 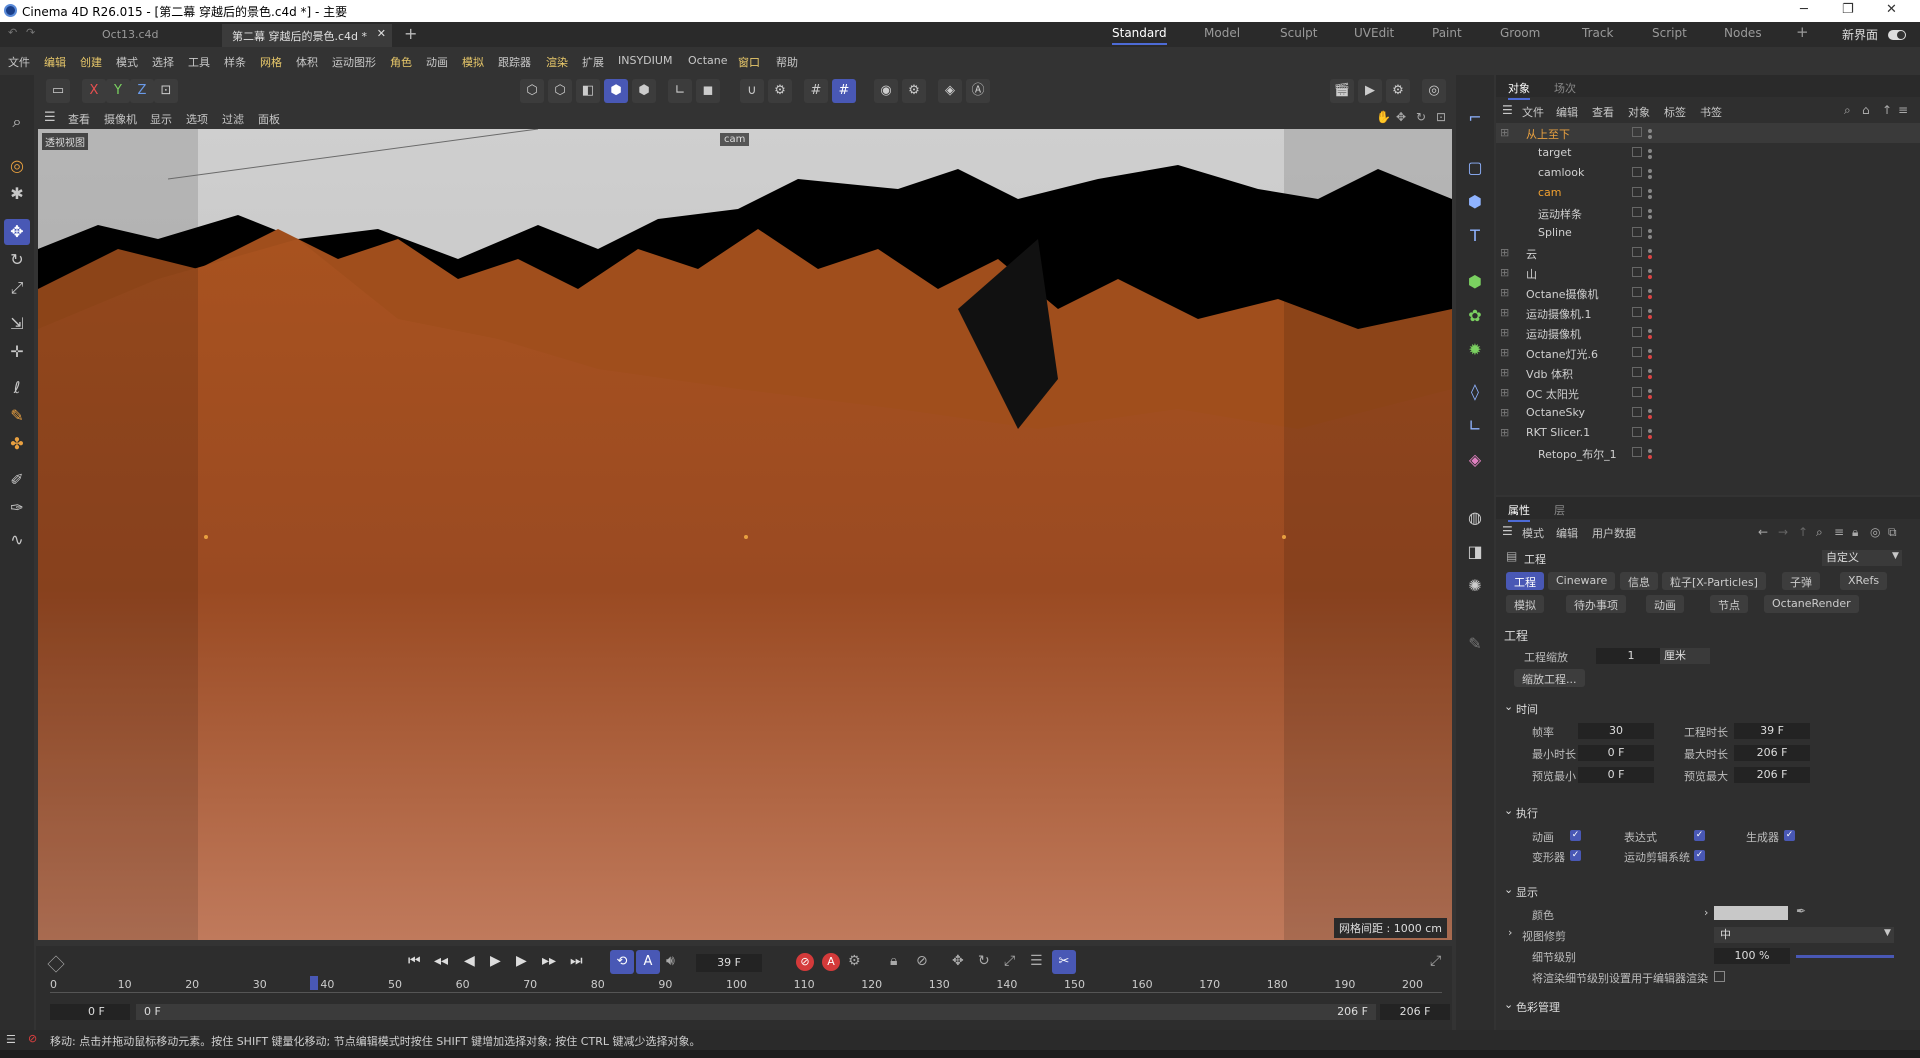 What do you see at coordinates (914, 91) in the screenshot?
I see `render-settings-icon: ⚙` at bounding box center [914, 91].